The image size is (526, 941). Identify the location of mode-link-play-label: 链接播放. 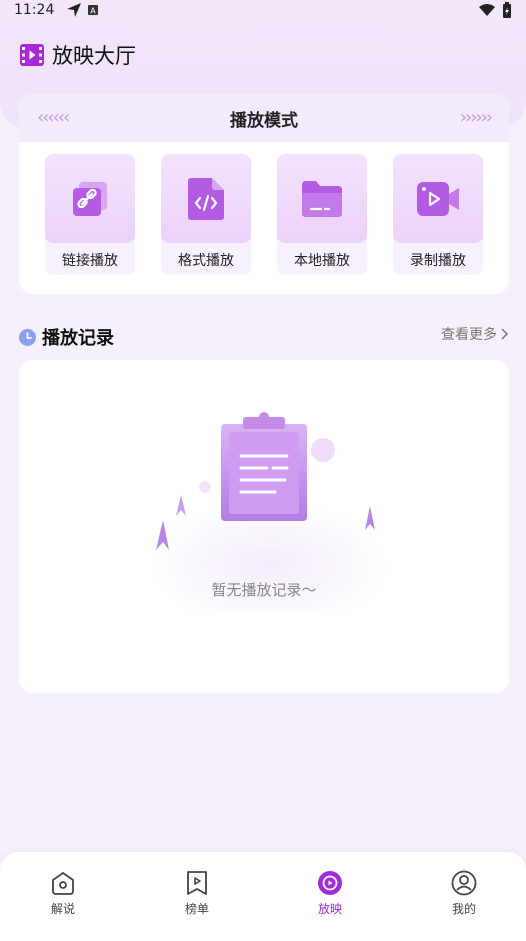
(90, 261).